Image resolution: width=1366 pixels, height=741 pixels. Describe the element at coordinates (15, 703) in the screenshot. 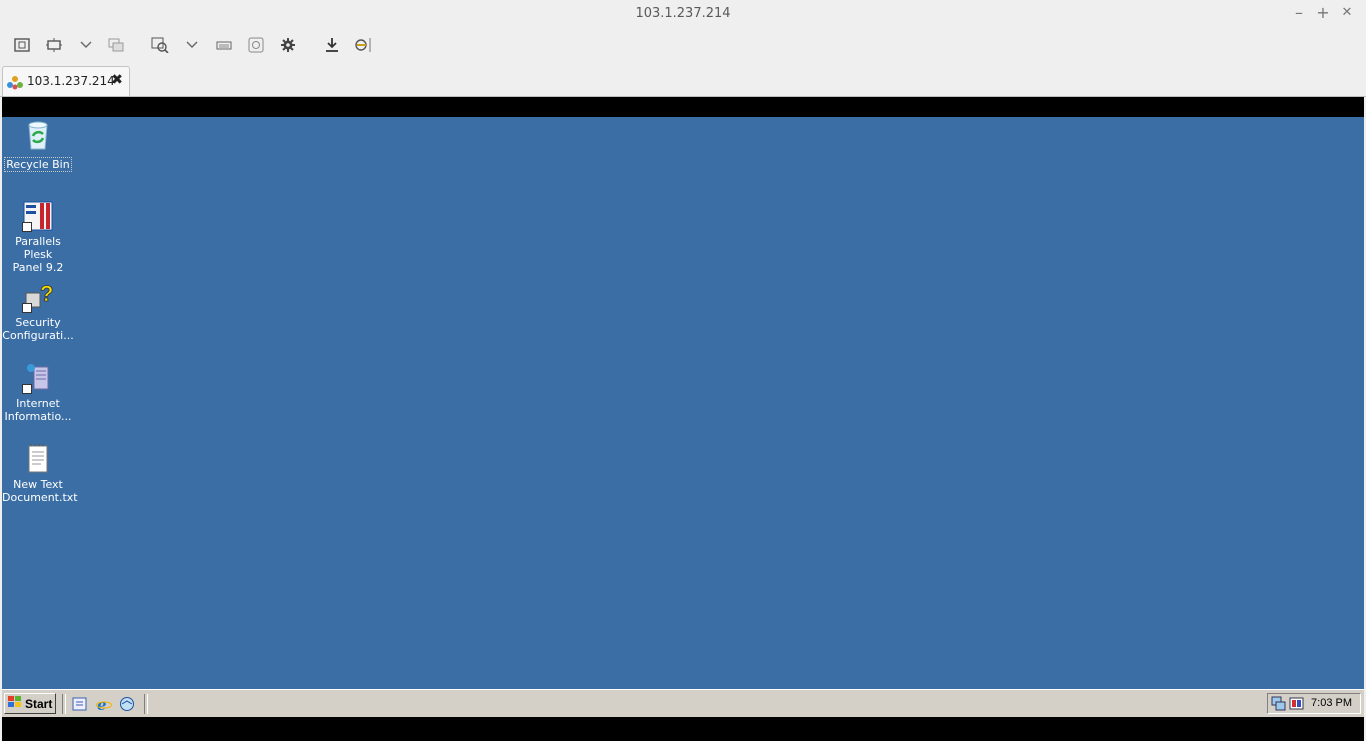

I see `windows-logo-icon` at that location.